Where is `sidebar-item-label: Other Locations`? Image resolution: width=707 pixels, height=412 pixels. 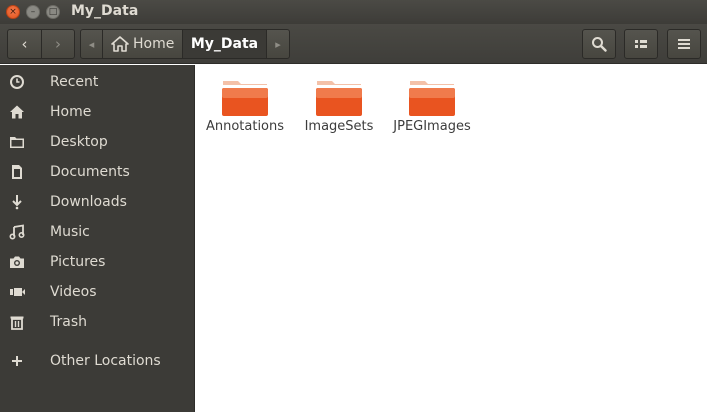 sidebar-item-label: Other Locations is located at coordinates (105, 361).